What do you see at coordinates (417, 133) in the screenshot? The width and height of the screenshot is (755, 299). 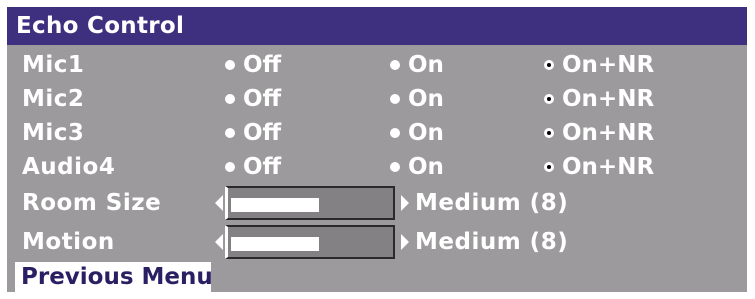 I see `mic3-on-option: On` at bounding box center [417, 133].